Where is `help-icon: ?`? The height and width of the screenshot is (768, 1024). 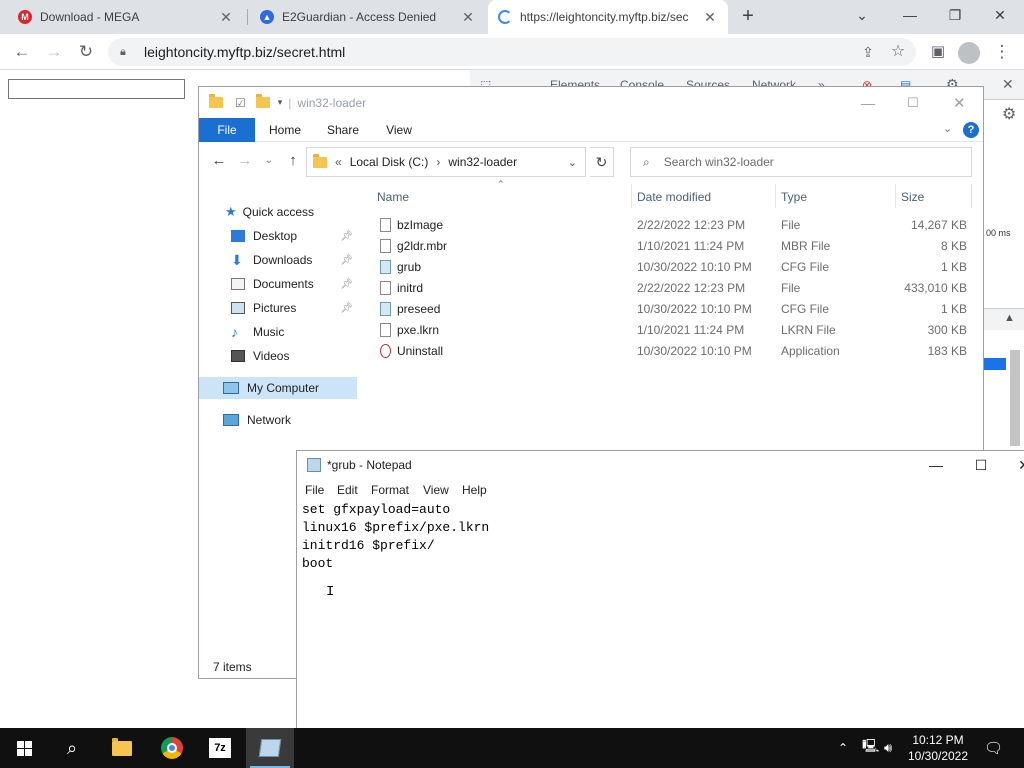
help-icon: ? is located at coordinates (971, 130).